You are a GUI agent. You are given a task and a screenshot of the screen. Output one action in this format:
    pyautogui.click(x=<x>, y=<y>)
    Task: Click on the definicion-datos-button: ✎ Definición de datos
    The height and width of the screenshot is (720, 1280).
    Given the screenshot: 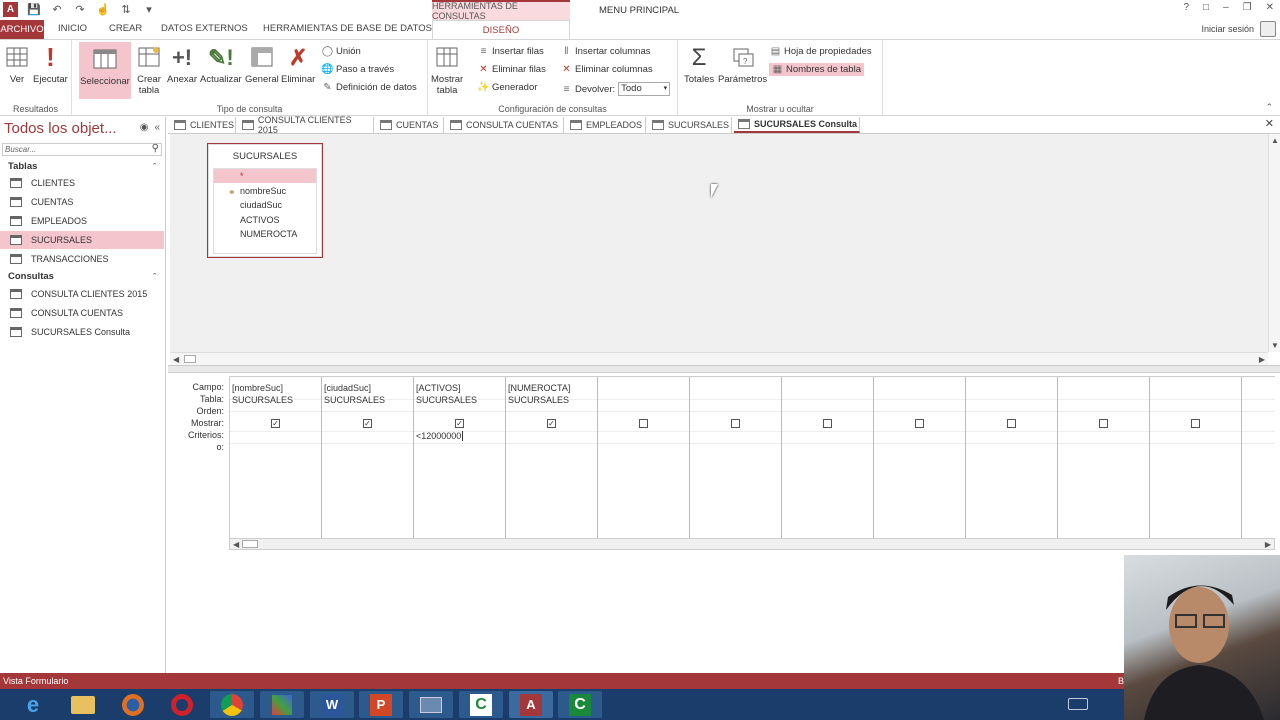 What is the action you would take?
    pyautogui.click(x=369, y=87)
    